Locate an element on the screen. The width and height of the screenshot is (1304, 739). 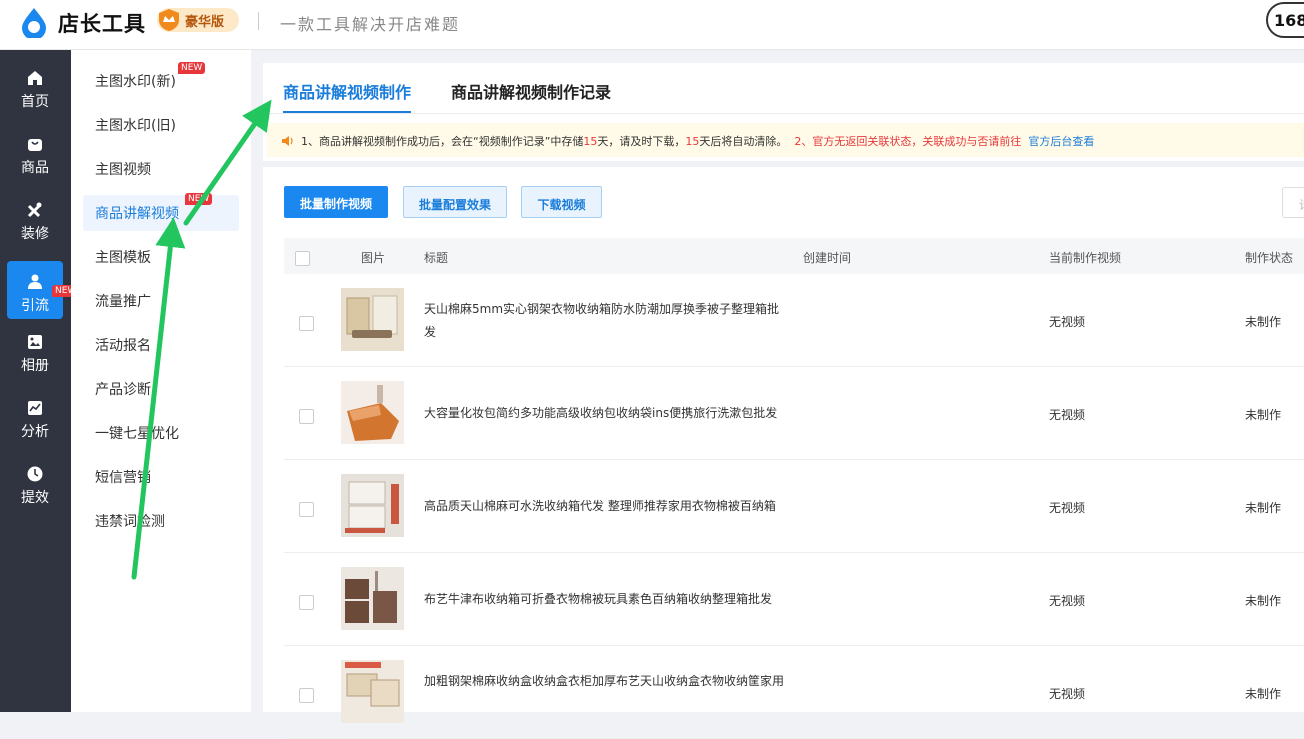
nav-item-decorate: 装修 is located at coordinates (35, 218).